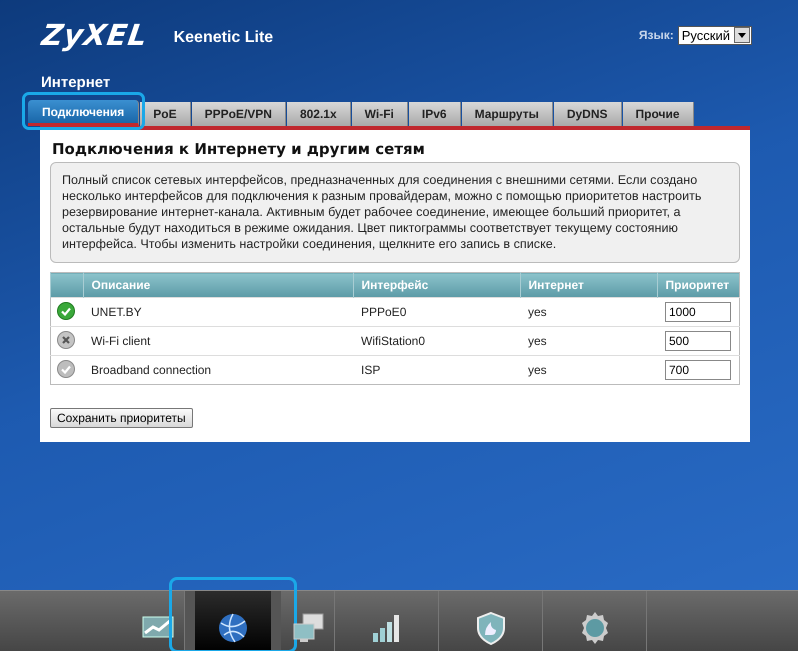 The height and width of the screenshot is (651, 798). What do you see at coordinates (436, 341) in the screenshot?
I see `table-cell: WifiStation0` at bounding box center [436, 341].